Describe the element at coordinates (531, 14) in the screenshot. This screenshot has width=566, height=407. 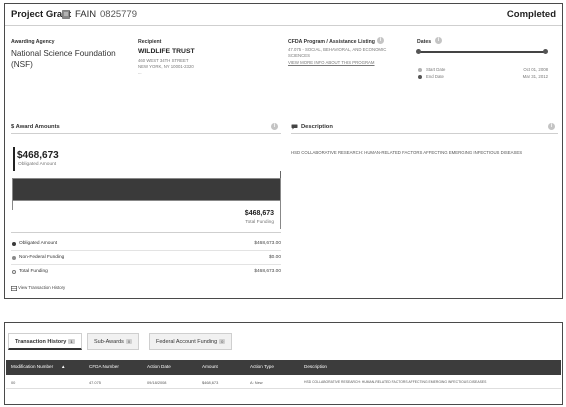
I see `status-badge: Completed` at that location.